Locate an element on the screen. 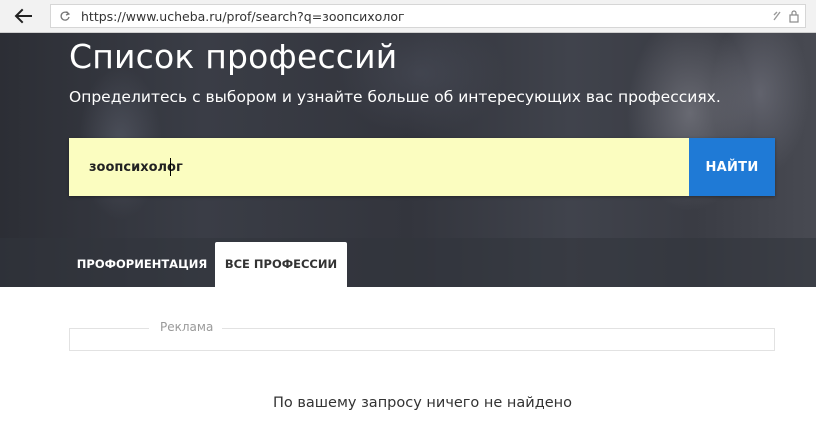 Image resolution: width=816 pixels, height=435 pixels. reload-icon is located at coordinates (65, 16).